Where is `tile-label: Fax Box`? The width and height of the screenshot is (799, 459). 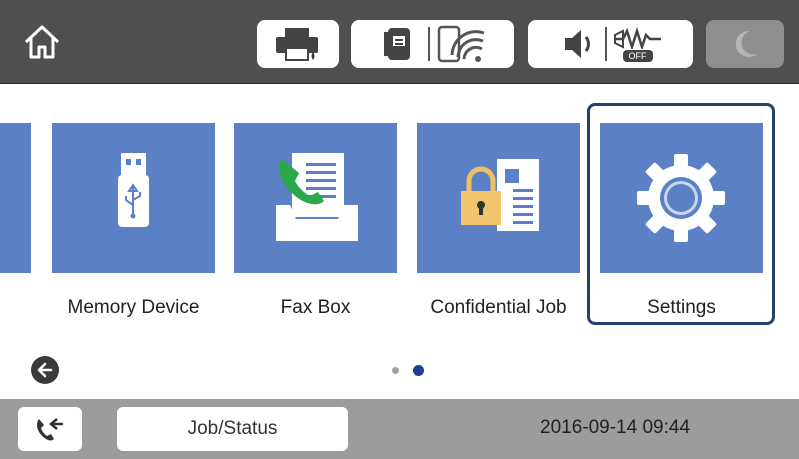
tile-label: Fax Box is located at coordinates (315, 307).